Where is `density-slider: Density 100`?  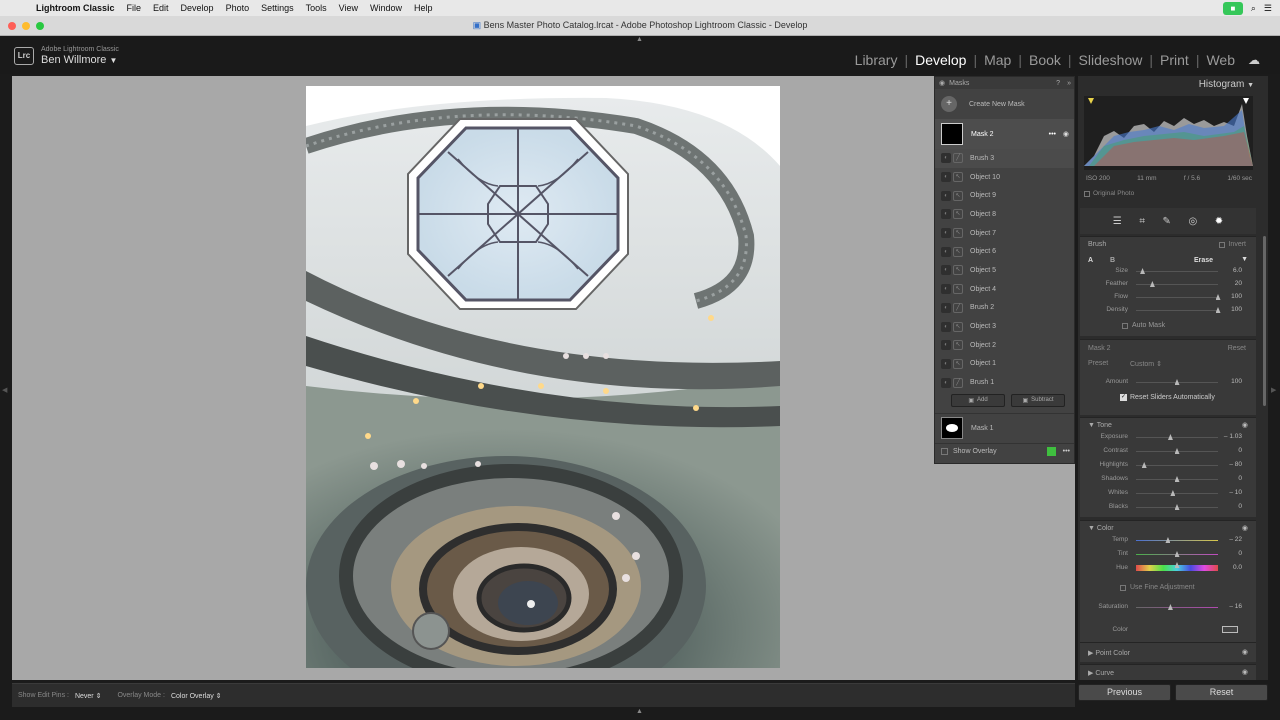 density-slider: Density 100 is located at coordinates (1169, 310).